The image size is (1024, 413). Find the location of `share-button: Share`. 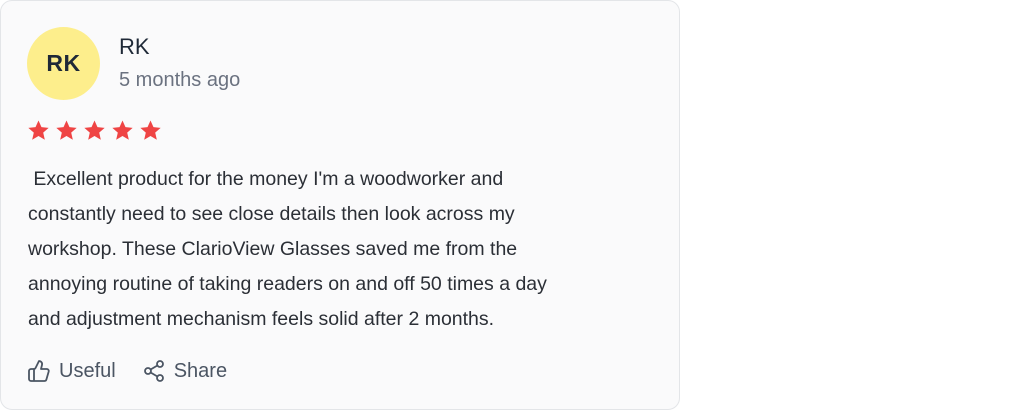

share-button: Share is located at coordinates (184, 371).